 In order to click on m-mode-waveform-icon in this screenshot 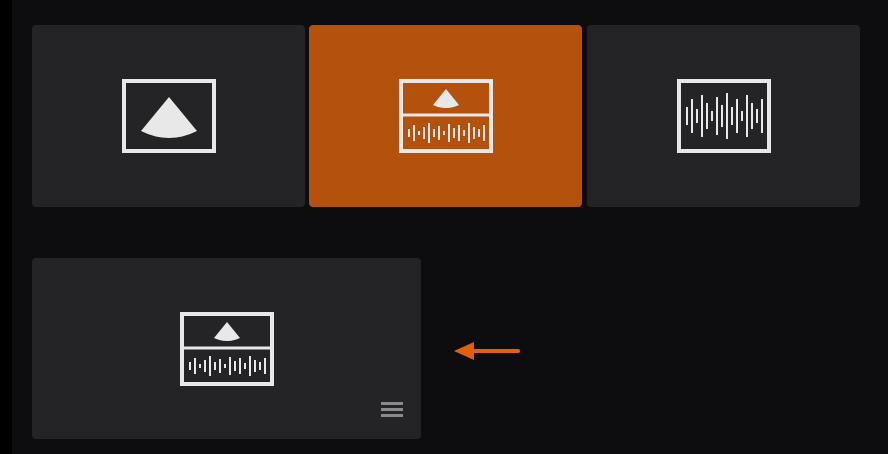, I will do `click(723, 116)`.